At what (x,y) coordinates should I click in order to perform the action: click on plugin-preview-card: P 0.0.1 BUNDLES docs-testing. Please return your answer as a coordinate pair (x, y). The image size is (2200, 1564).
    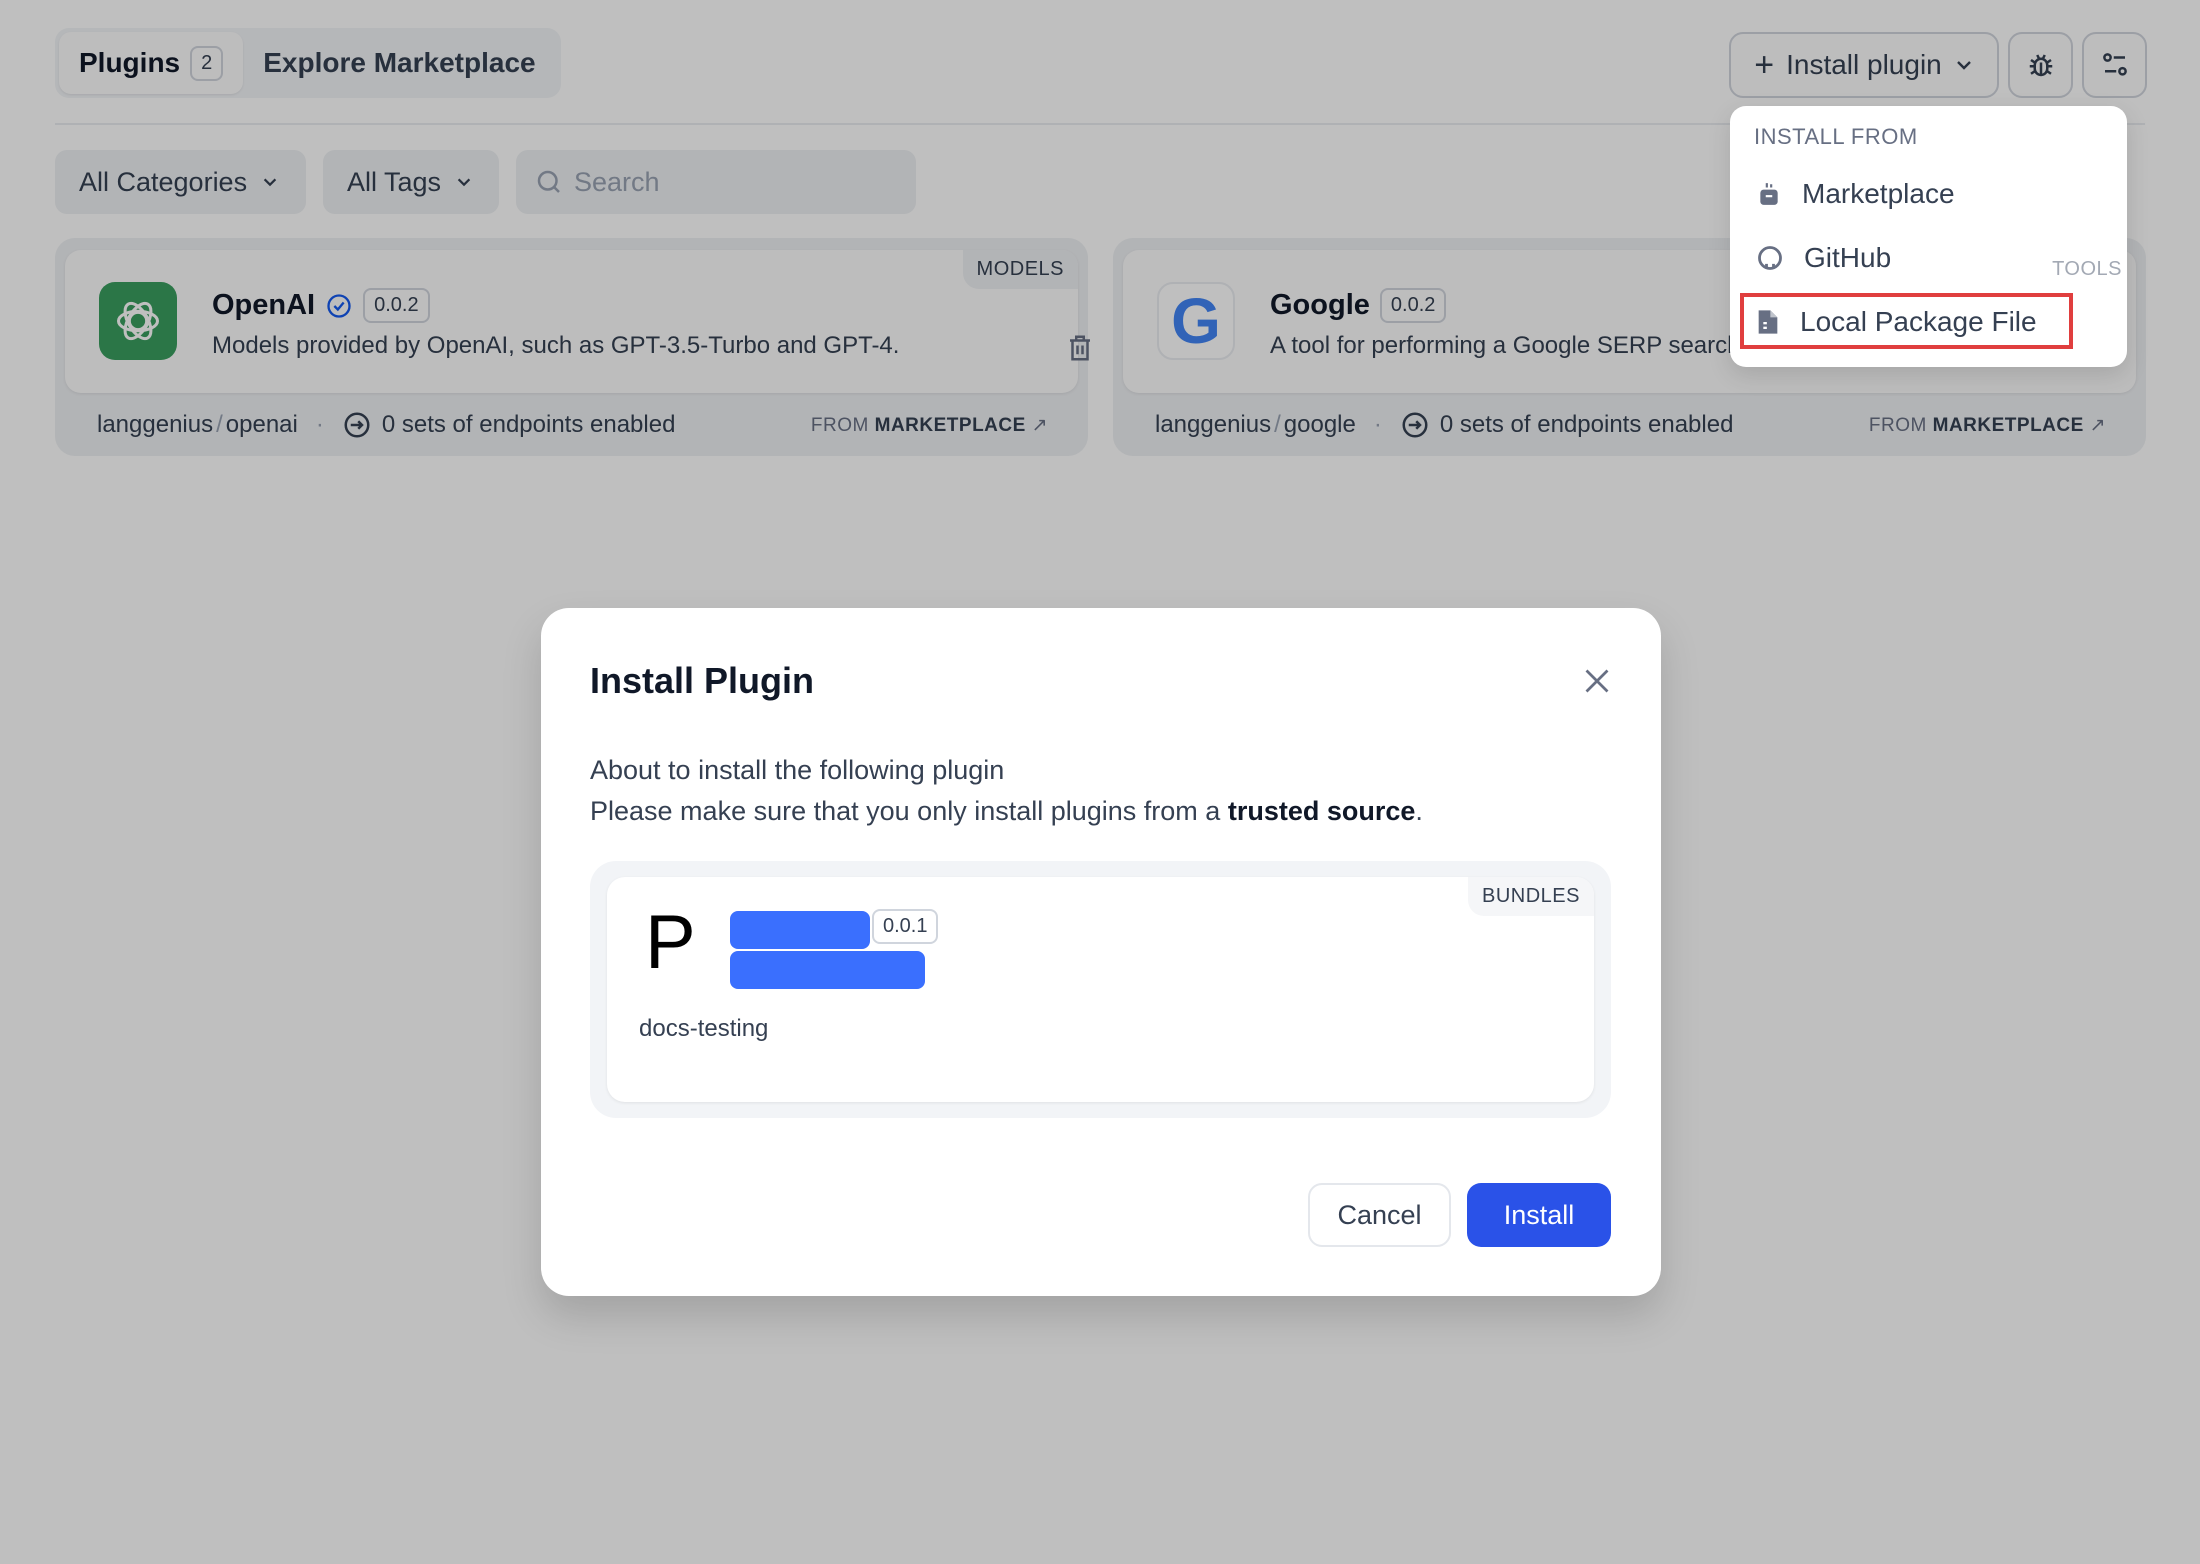
    Looking at the image, I should click on (1100, 989).